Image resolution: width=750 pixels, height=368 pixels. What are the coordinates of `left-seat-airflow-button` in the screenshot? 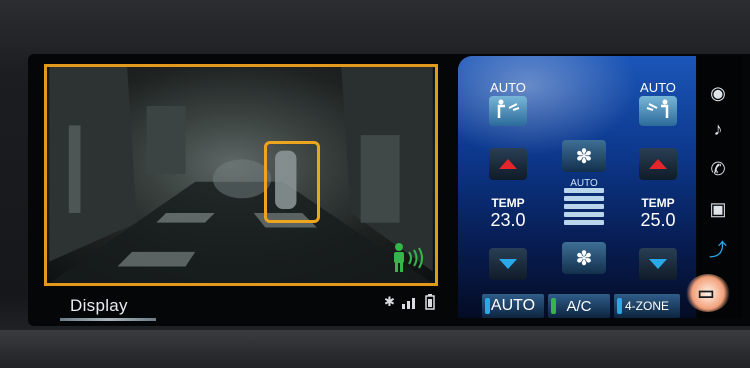 It's located at (508, 111).